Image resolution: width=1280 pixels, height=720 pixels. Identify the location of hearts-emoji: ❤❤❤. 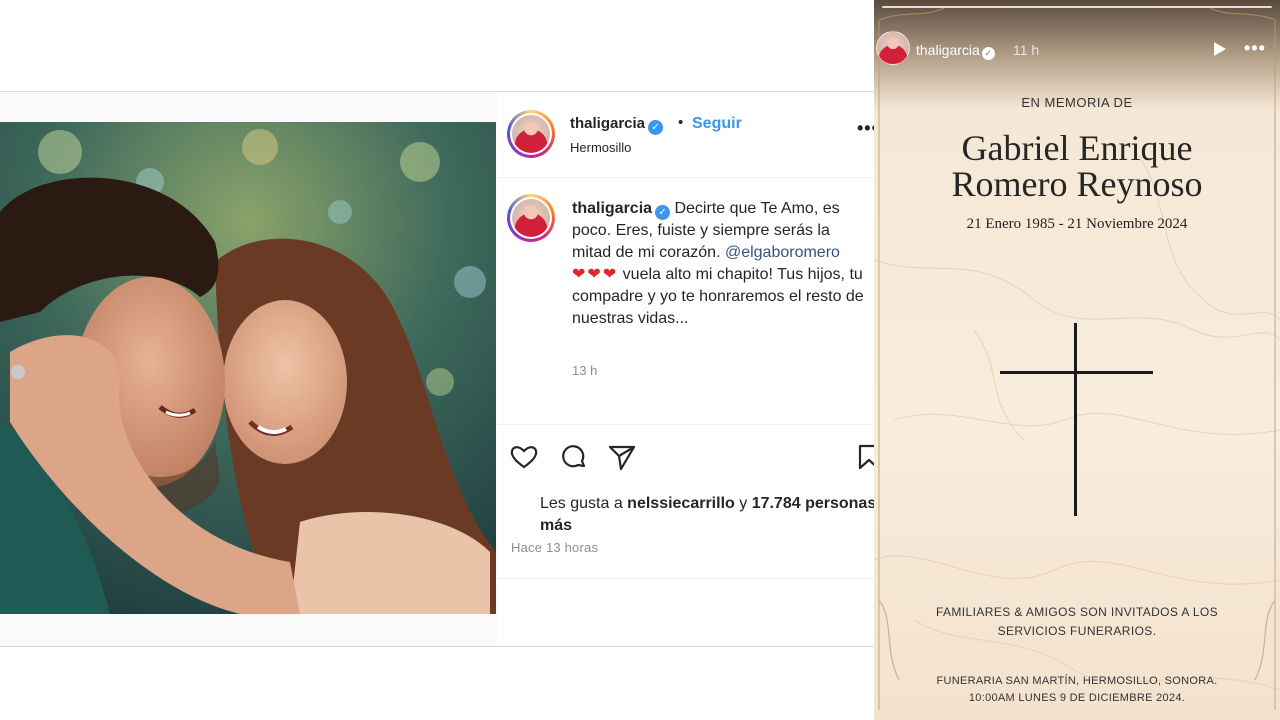
(595, 274).